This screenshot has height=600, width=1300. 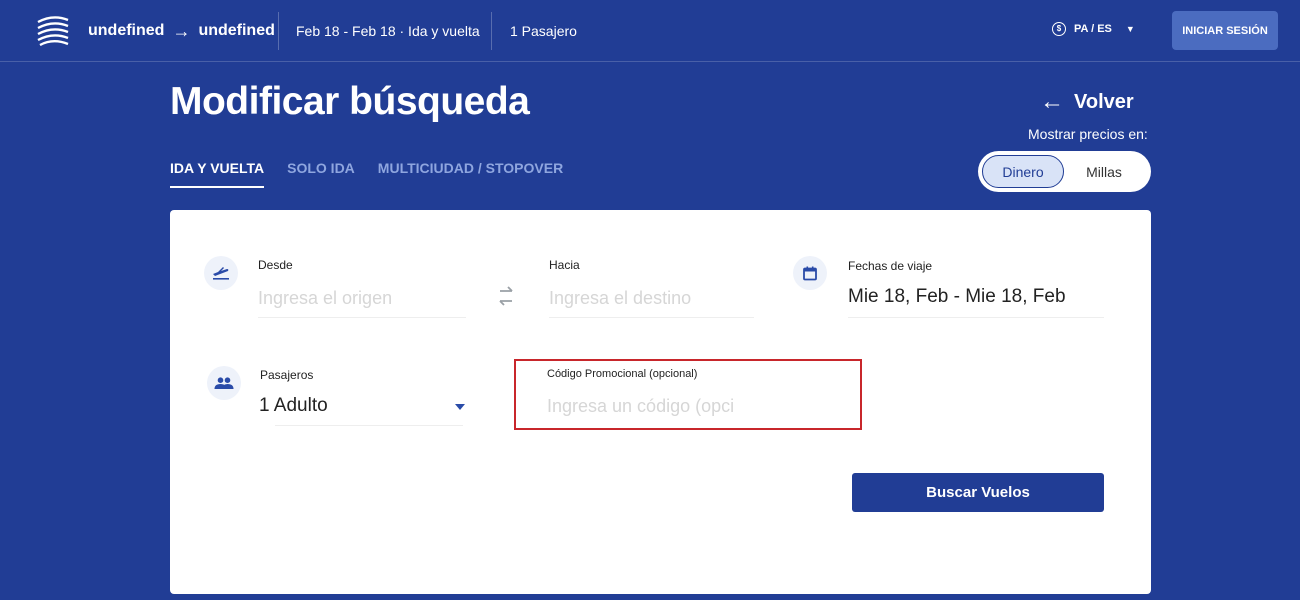 What do you see at coordinates (388, 31) in the screenshot?
I see `trip-summary: Feb 18 - Feb 18 · Ida y vuelta` at bounding box center [388, 31].